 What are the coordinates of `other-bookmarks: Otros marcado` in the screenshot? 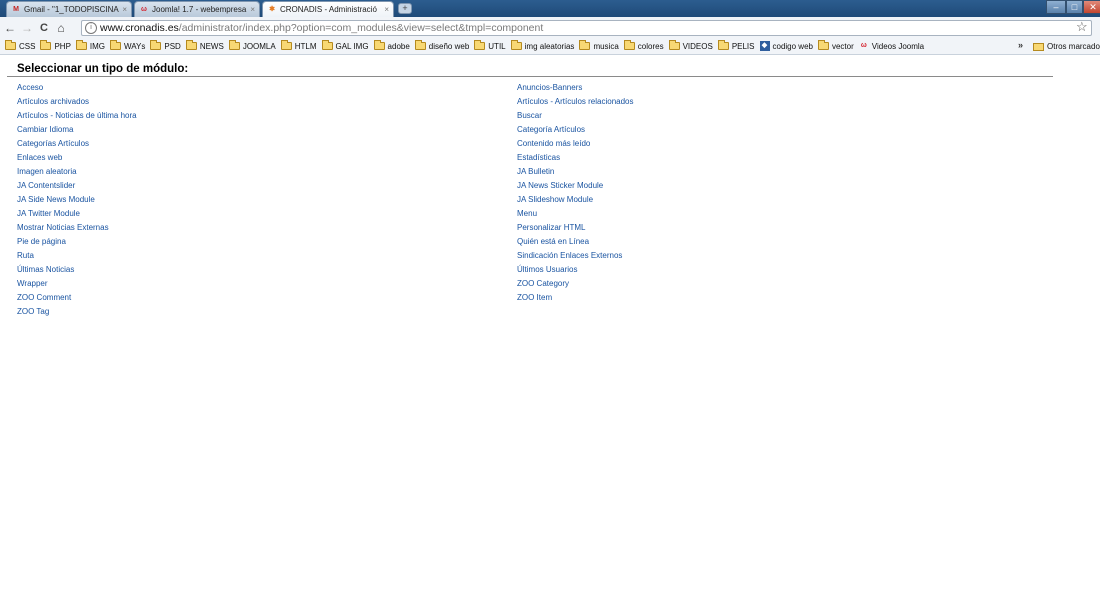 It's located at (1066, 46).